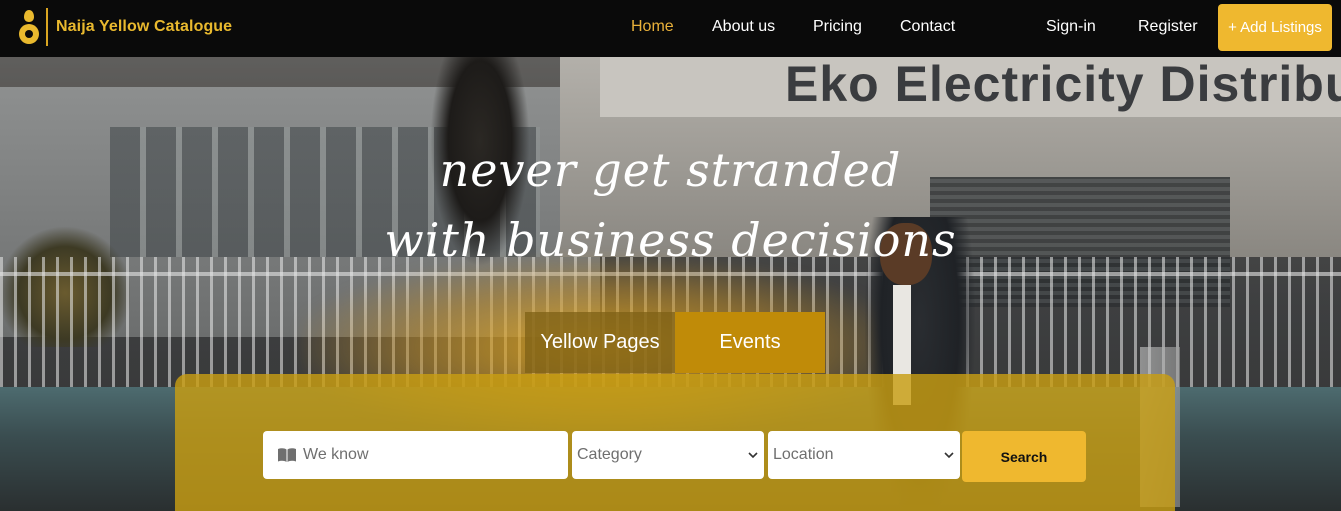  Describe the element at coordinates (336, 454) in the screenshot. I see `keyword-search-value: We know` at that location.